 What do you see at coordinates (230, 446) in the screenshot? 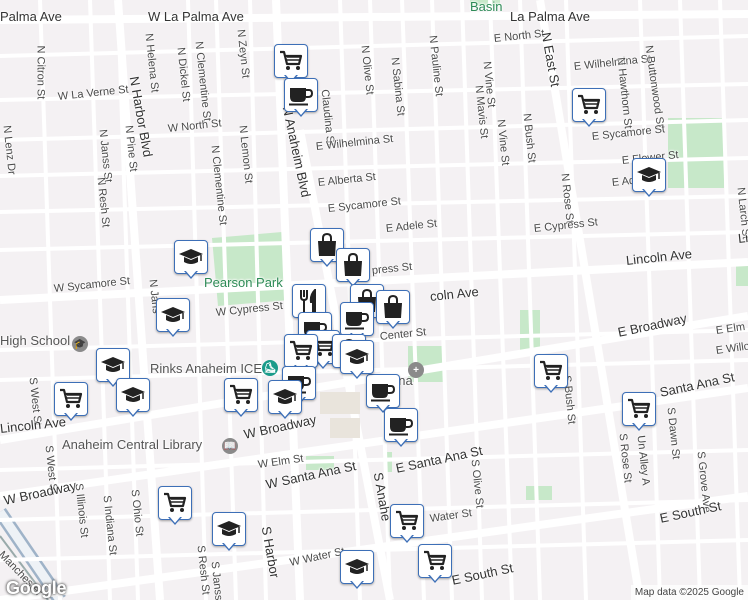
I see `library-poi-icon: 📖` at bounding box center [230, 446].